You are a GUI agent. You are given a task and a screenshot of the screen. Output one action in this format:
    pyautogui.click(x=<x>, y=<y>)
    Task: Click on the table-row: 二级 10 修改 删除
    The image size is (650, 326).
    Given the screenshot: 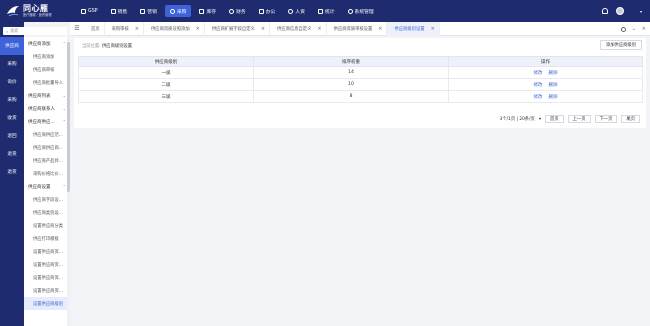 What is the action you would take?
    pyautogui.click(x=360, y=84)
    